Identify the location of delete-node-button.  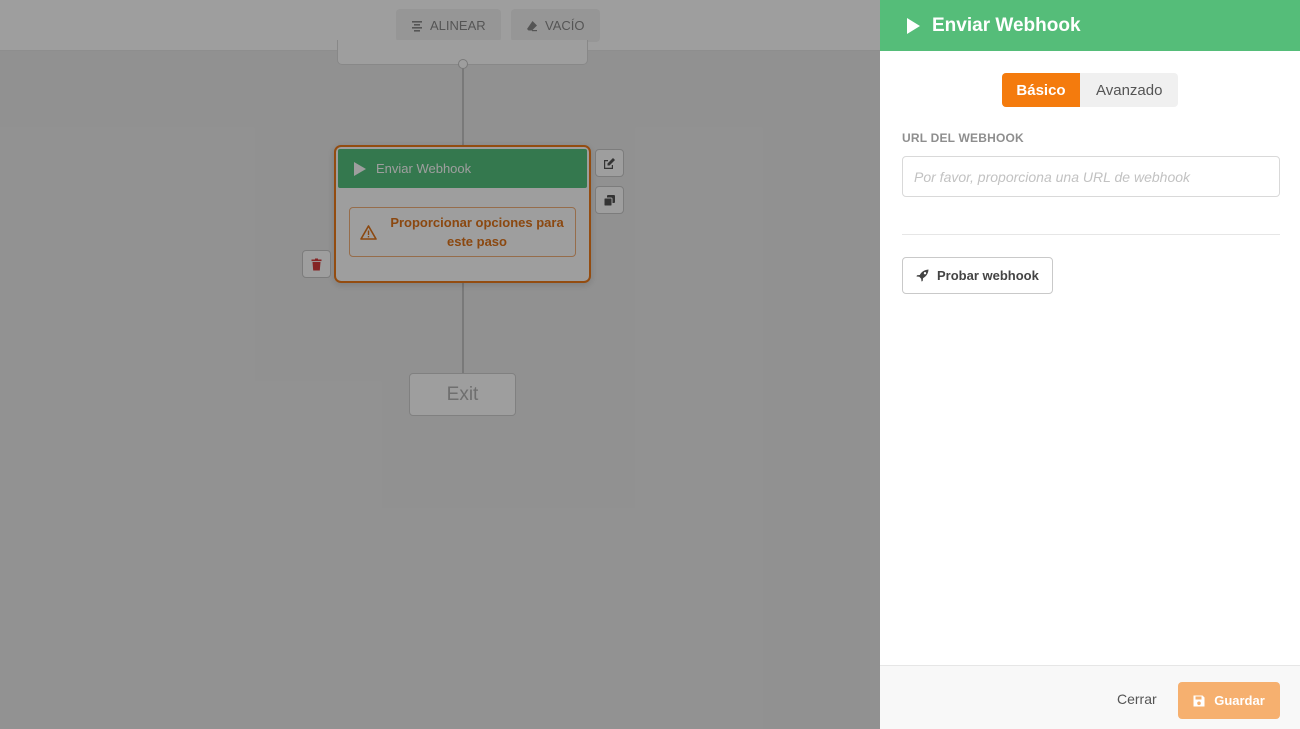
(316, 264).